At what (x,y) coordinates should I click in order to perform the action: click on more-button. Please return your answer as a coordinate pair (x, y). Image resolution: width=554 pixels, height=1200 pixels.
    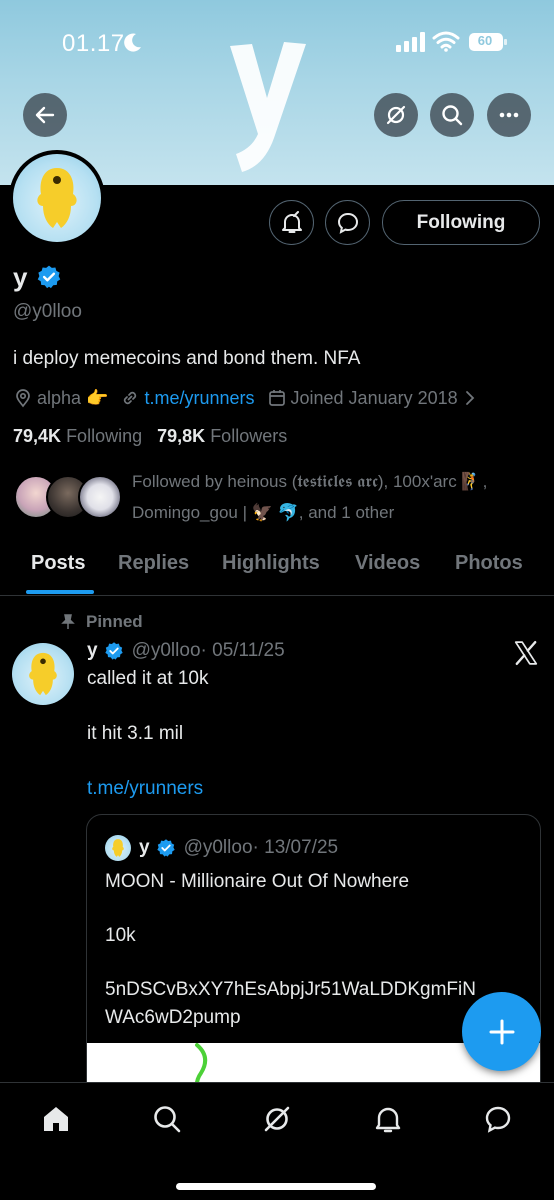
    Looking at the image, I should click on (509, 115).